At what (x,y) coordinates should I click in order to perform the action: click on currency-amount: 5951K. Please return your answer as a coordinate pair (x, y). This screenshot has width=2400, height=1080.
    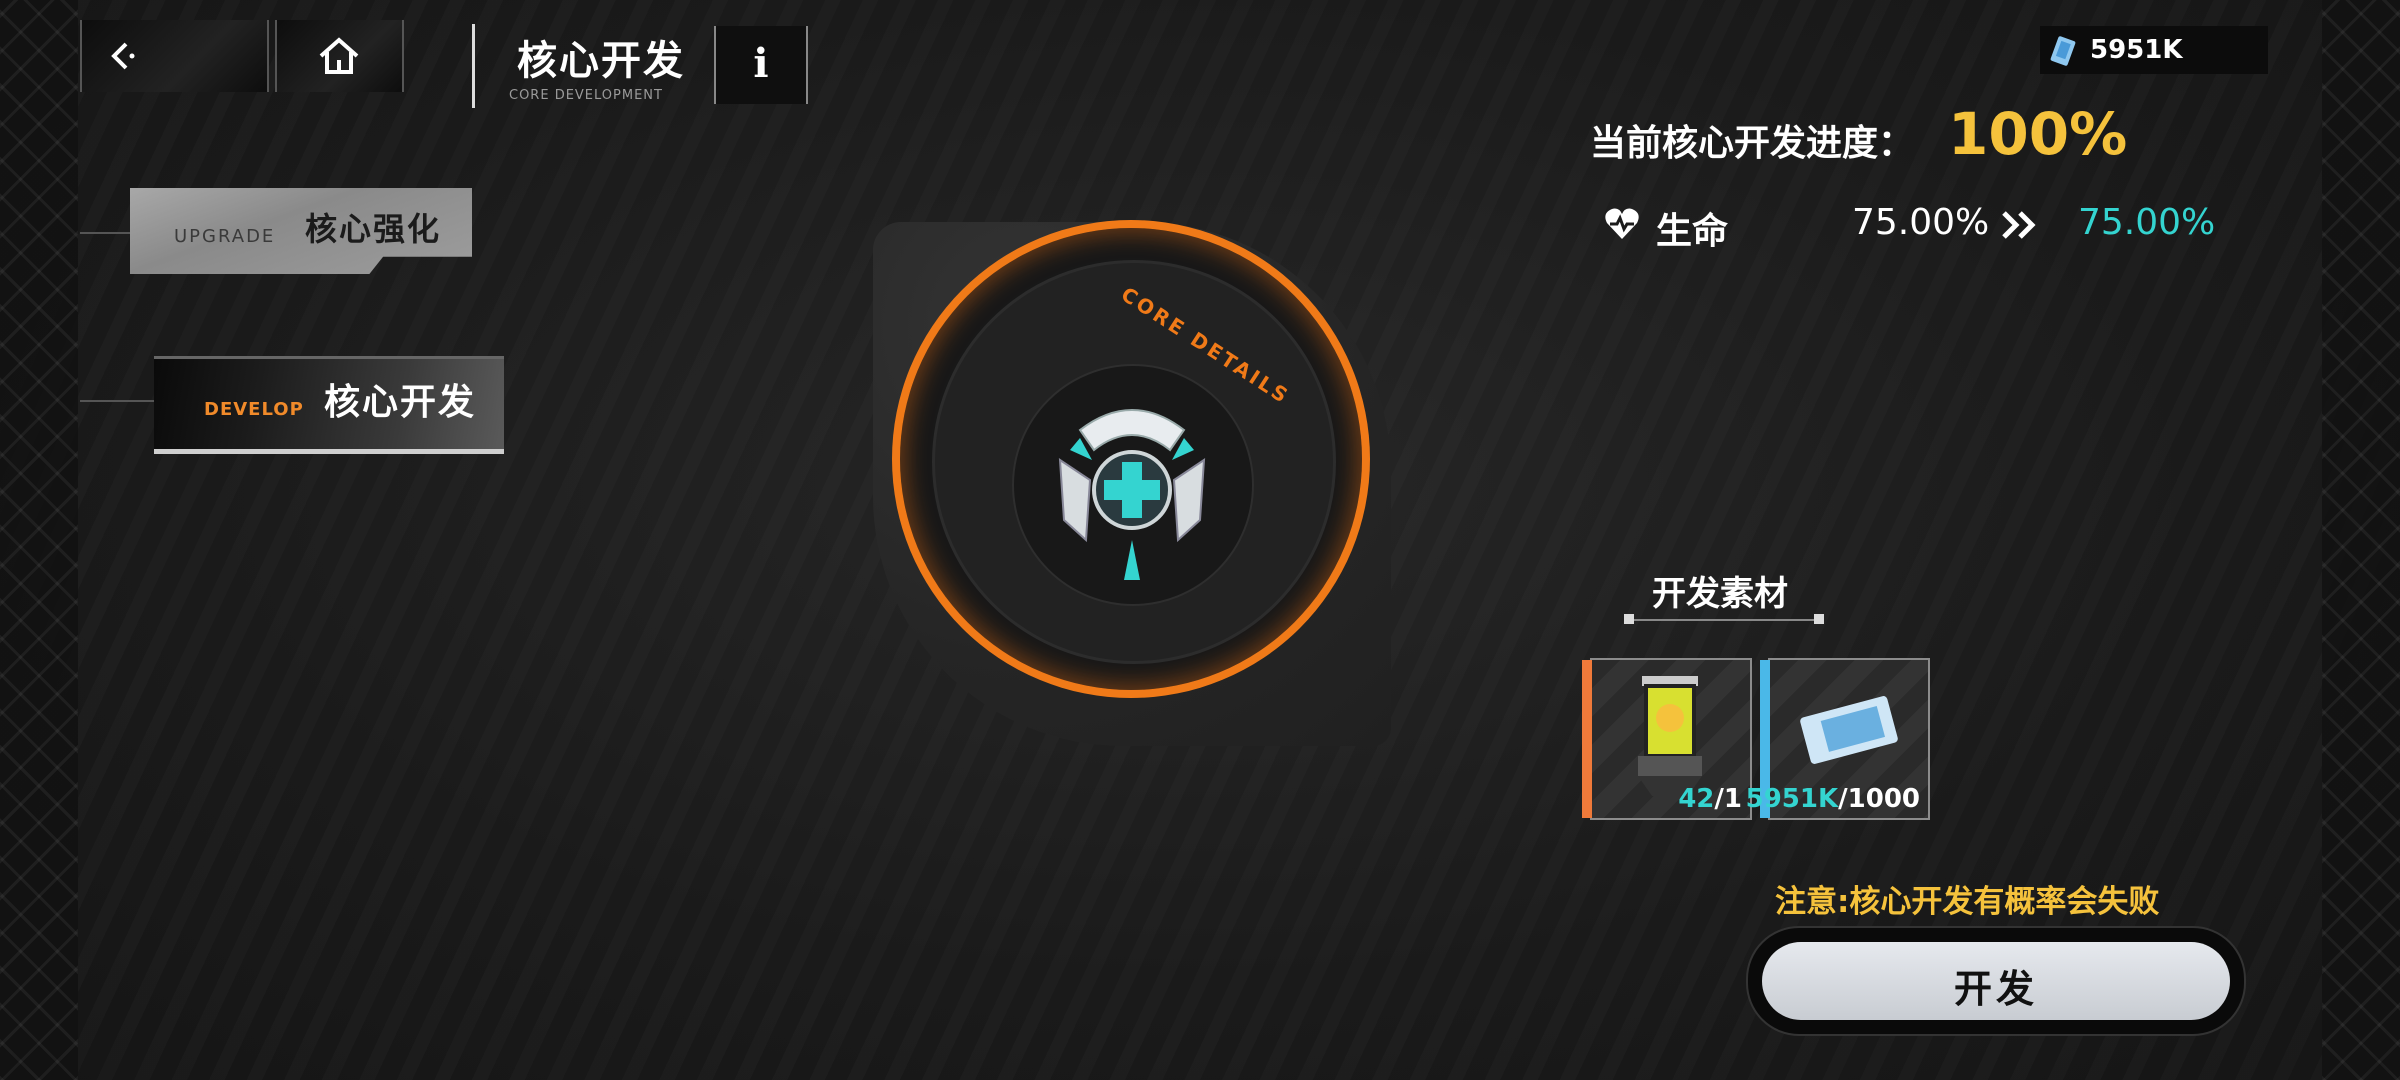
    Looking at the image, I should click on (2136, 50).